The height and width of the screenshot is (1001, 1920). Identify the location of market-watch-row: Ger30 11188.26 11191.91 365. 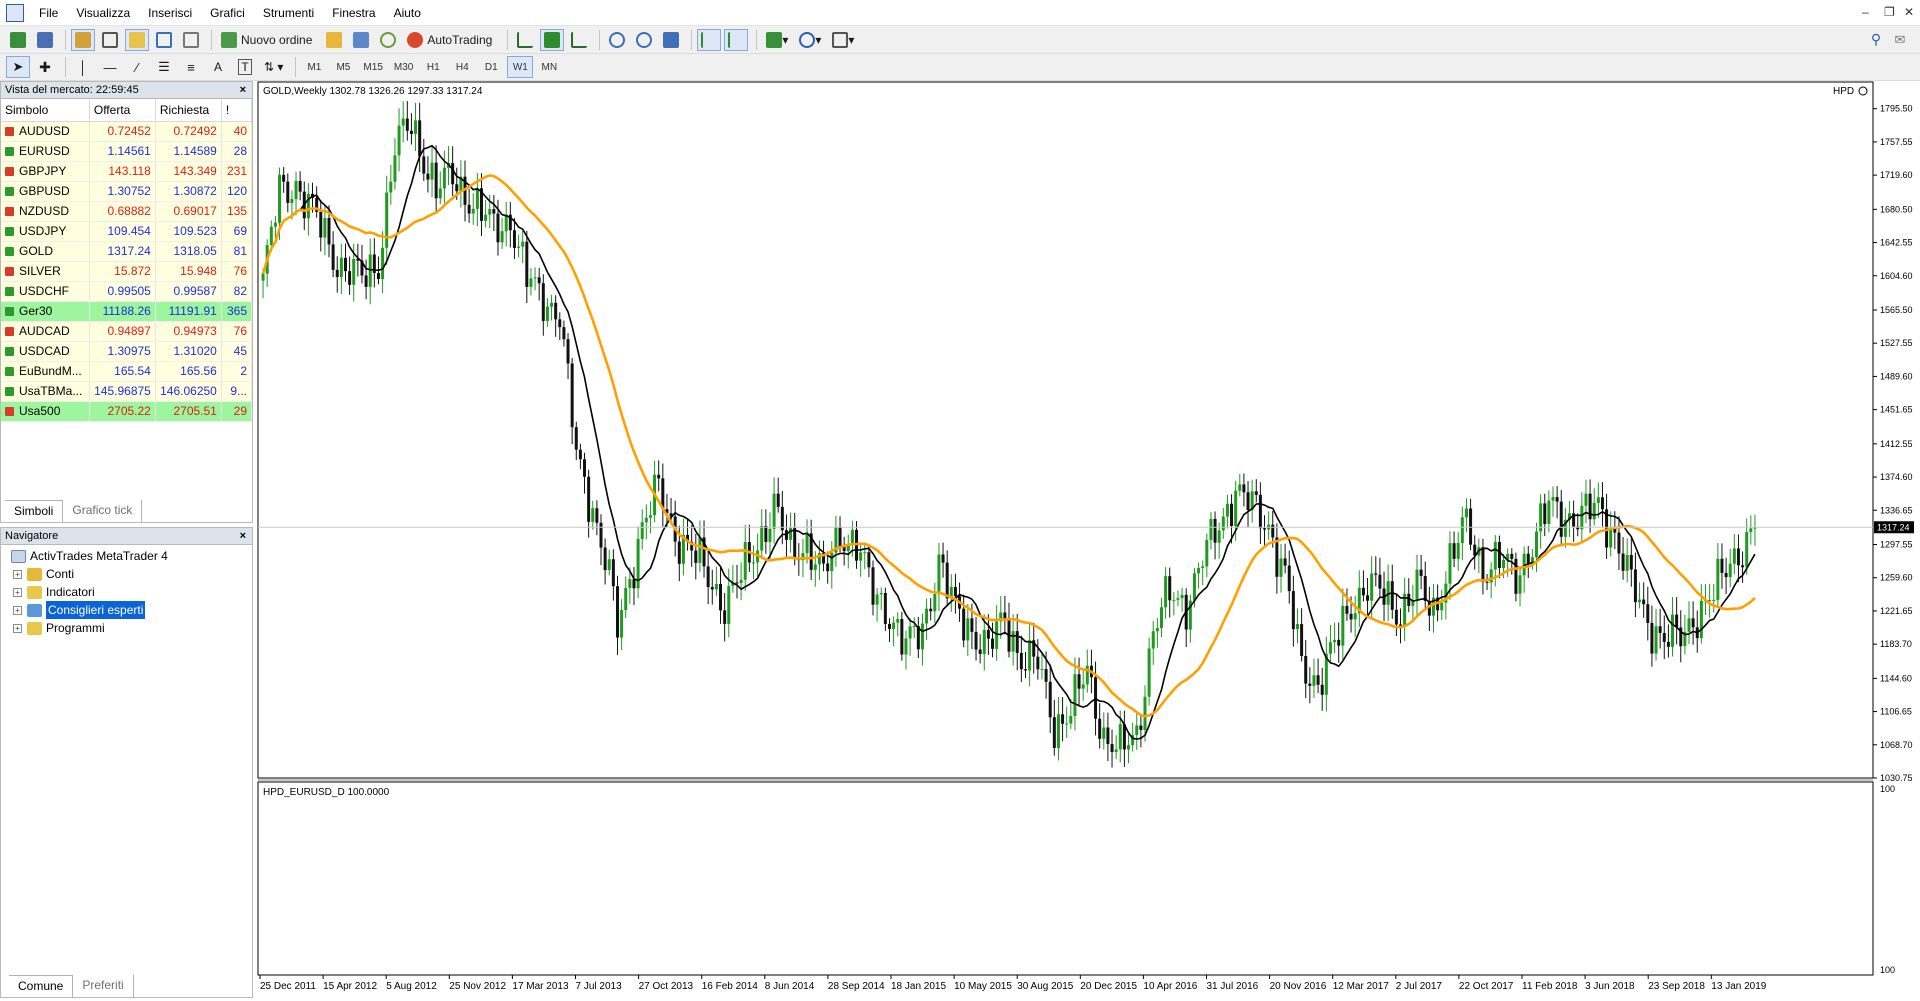
(127, 311).